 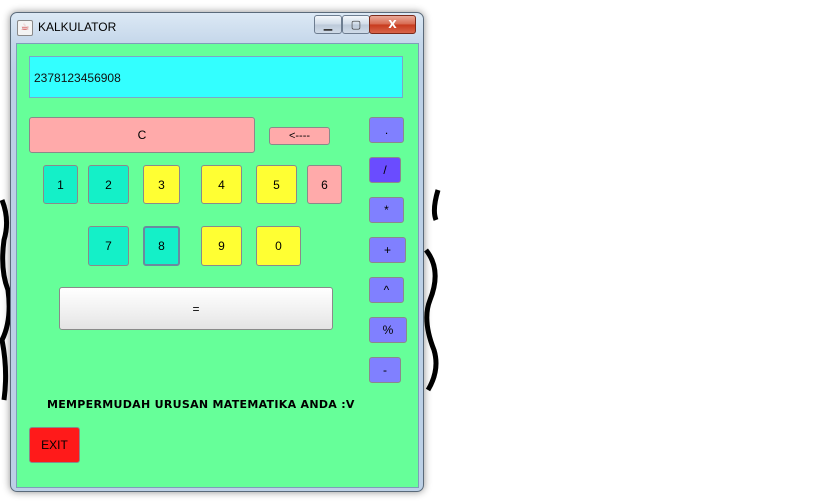 What do you see at coordinates (142, 135) in the screenshot?
I see `clear-button: C` at bounding box center [142, 135].